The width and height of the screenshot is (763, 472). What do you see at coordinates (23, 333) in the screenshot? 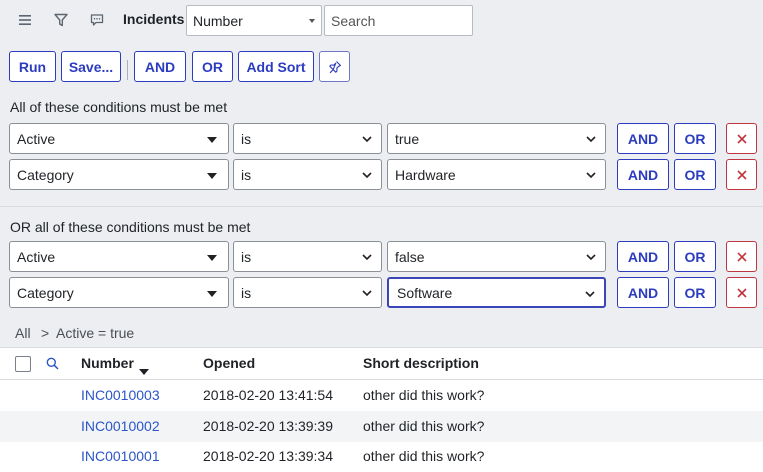
I see `breadcrumb-all-link: All` at bounding box center [23, 333].